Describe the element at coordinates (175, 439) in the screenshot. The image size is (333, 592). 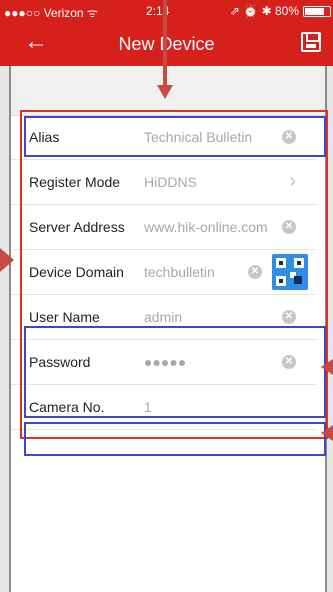
I see `blue-highlight-camera` at that location.